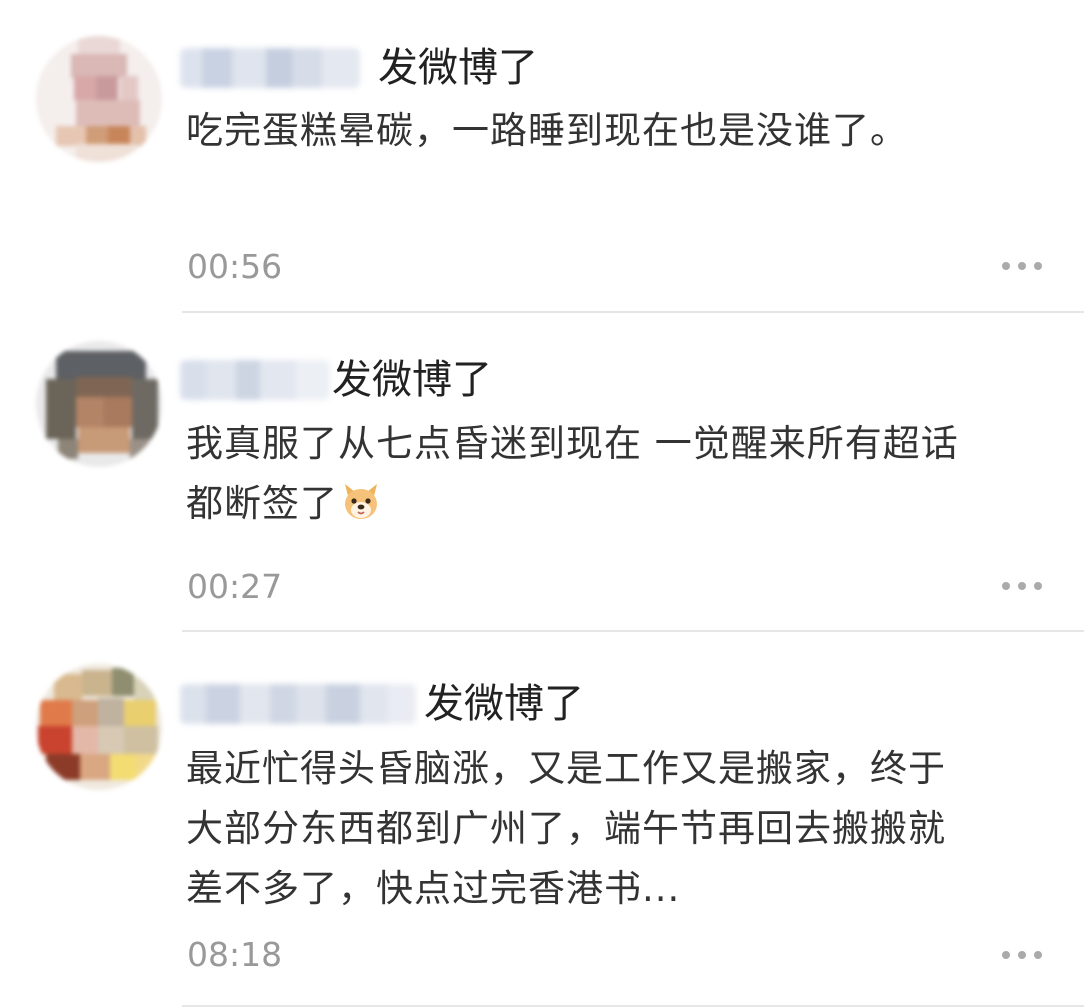  I want to click on post-text-content: 吃完蛋糕晕碳，一路睡到现在也是没谁了。, so click(547, 130).